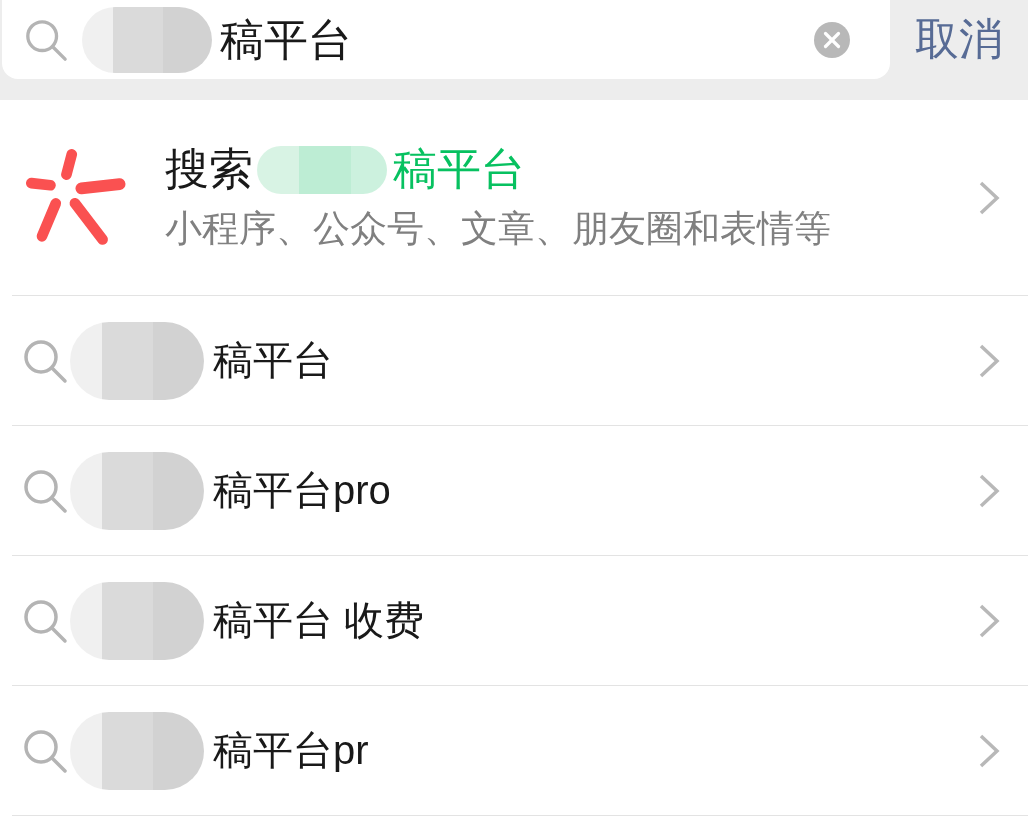 The image size is (1028, 836). What do you see at coordinates (446, 39) in the screenshot?
I see `search-field: 稿平台` at bounding box center [446, 39].